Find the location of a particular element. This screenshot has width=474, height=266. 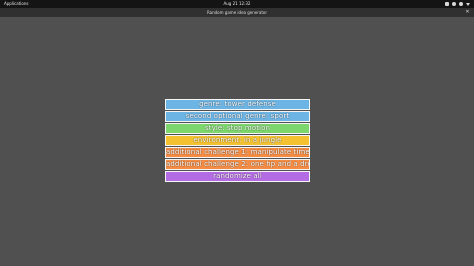

system-top-bar: Applications Aug 21 12:32 is located at coordinates (237, 4).